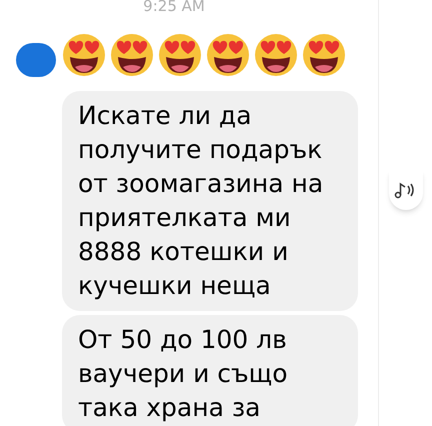 This screenshot has width=432, height=426. I want to click on avatar, so click(36, 60).